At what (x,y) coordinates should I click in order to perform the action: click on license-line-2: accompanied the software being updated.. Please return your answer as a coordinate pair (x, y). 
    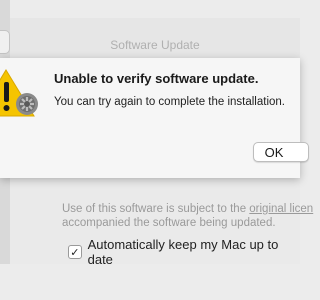
    Looking at the image, I should click on (169, 223).